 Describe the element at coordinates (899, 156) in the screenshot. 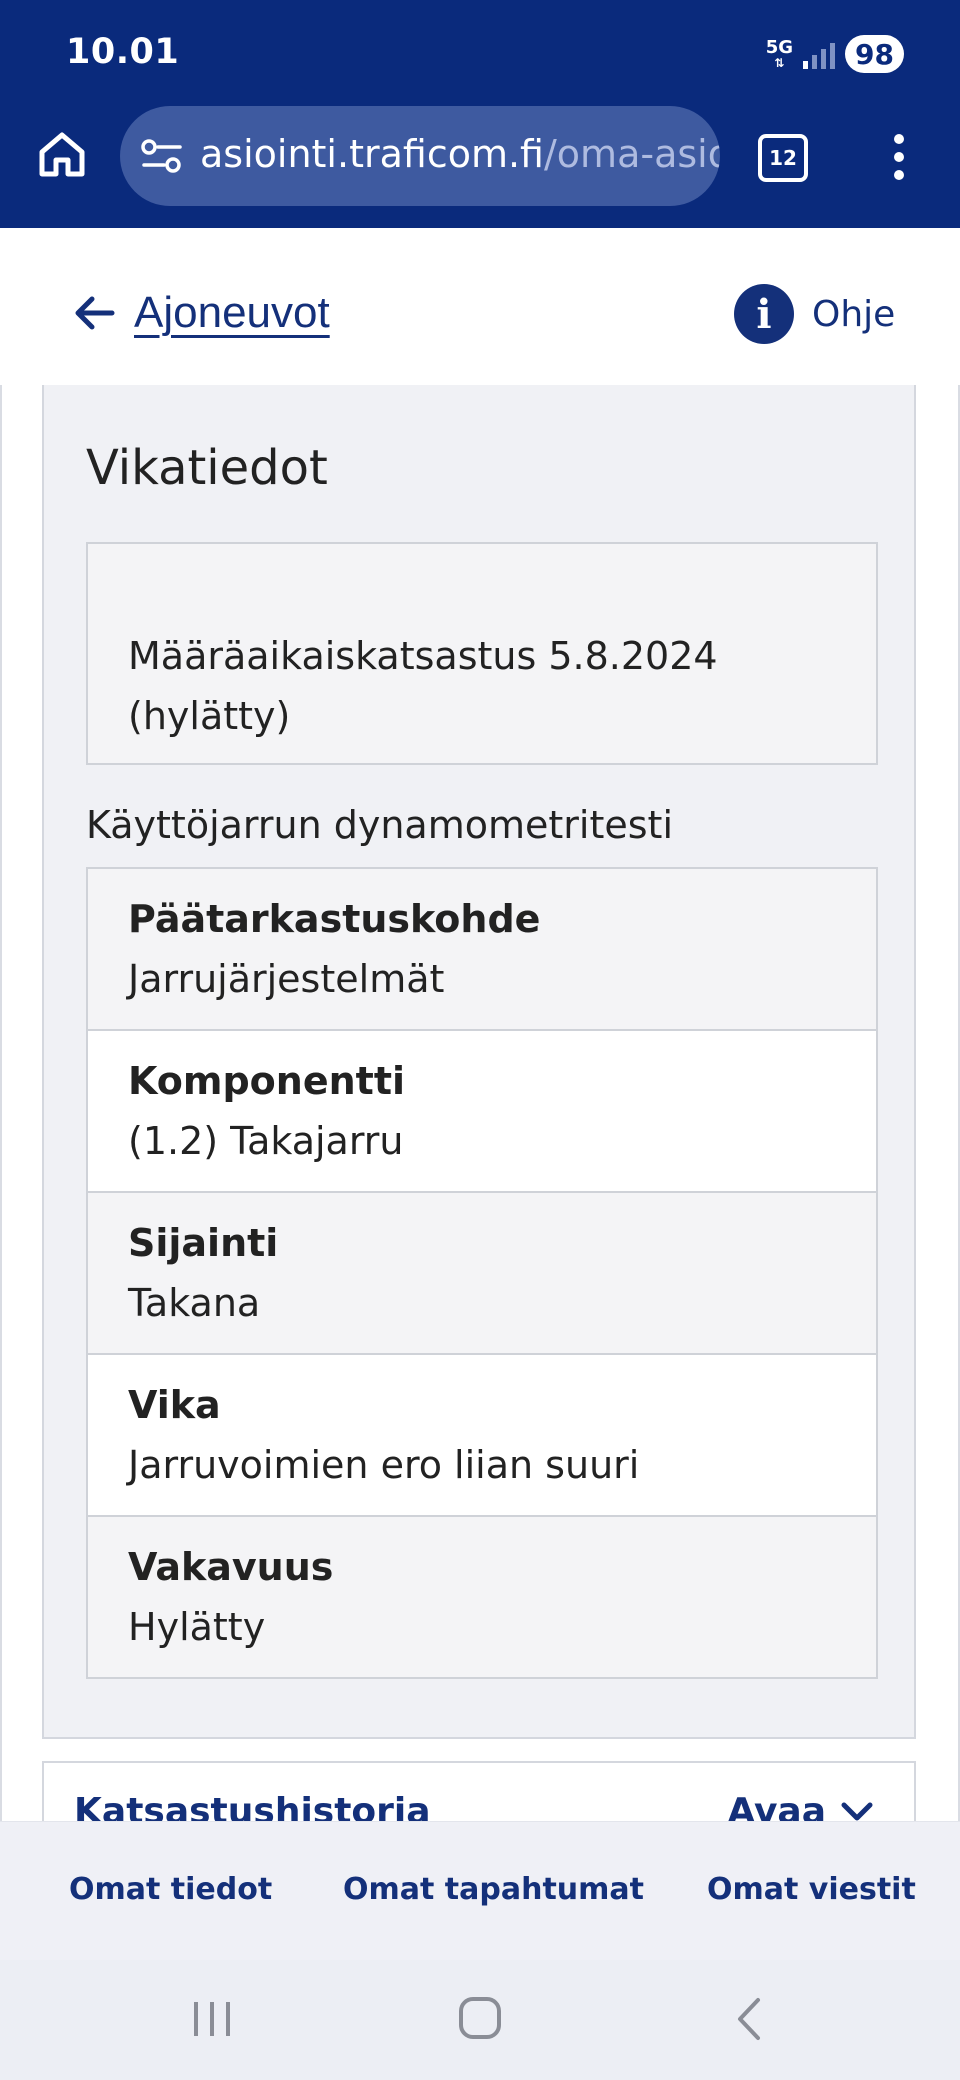

I see `more-vert-icon` at that location.